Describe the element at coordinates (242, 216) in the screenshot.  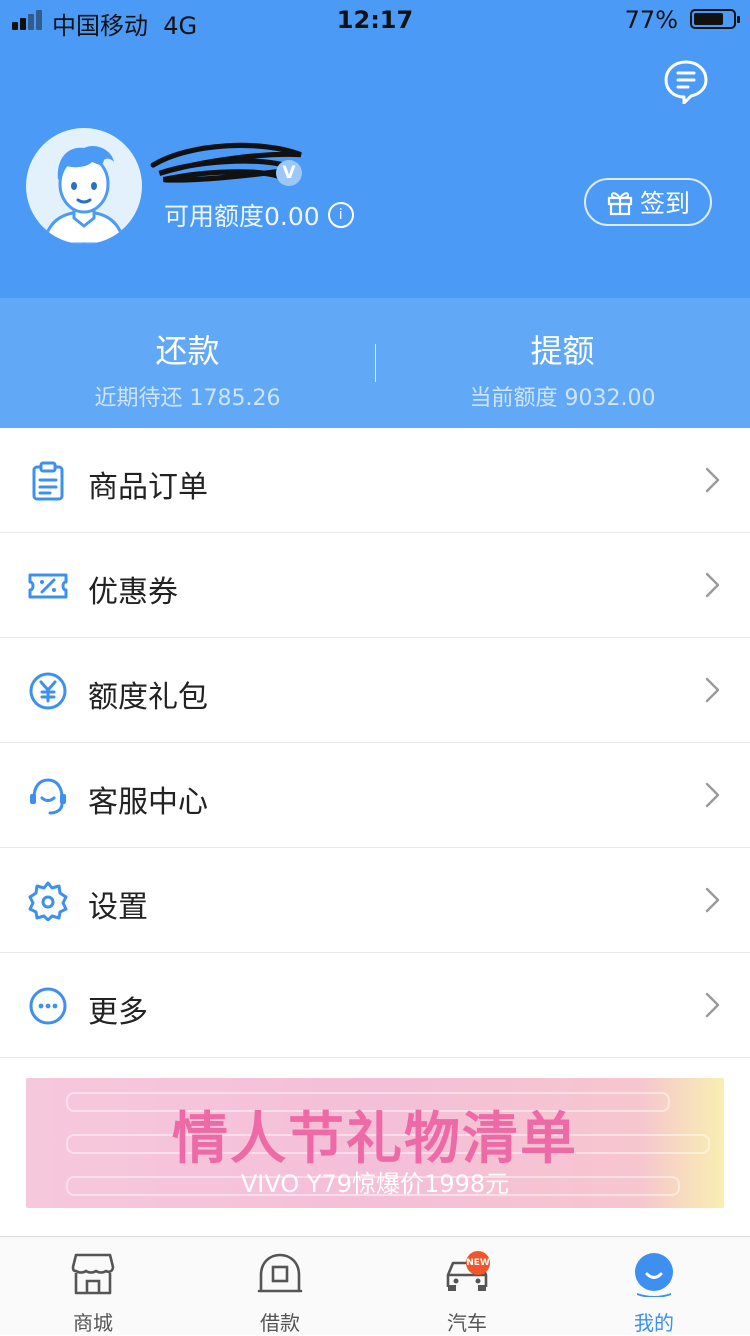
I see `available-credit-text: 可用额度0.00` at that location.